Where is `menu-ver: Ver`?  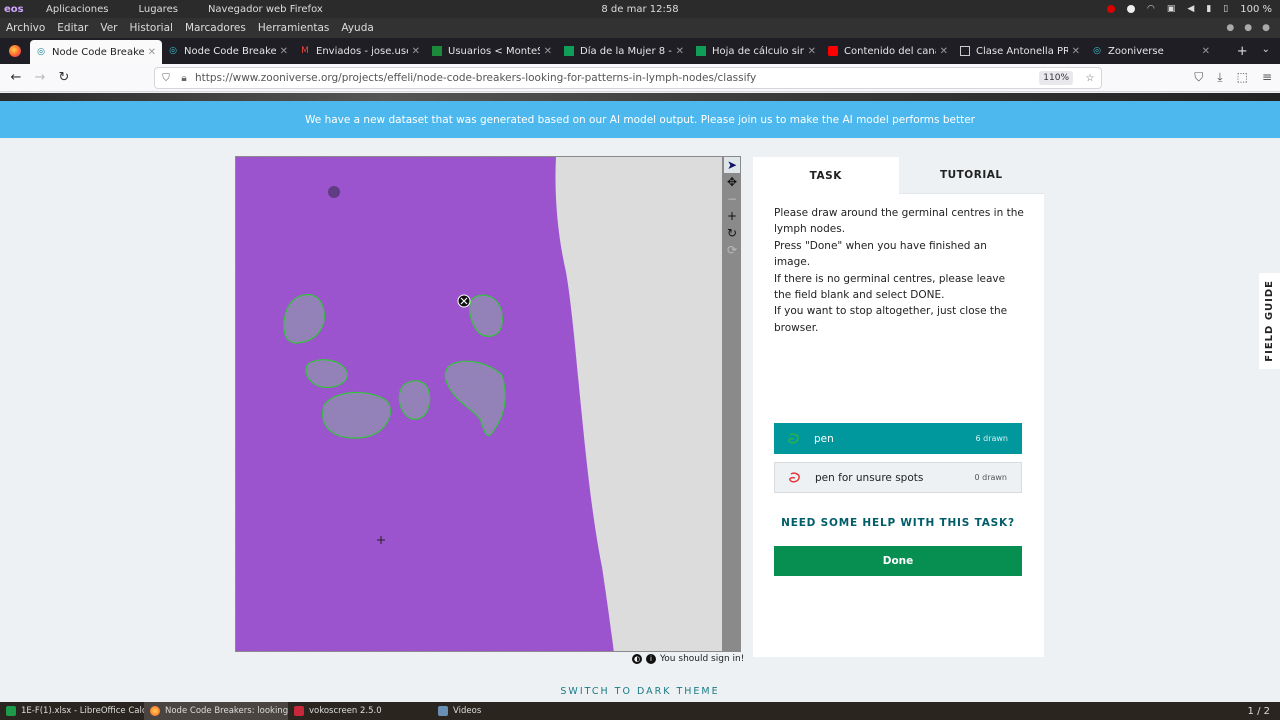
menu-ver: Ver is located at coordinates (108, 28).